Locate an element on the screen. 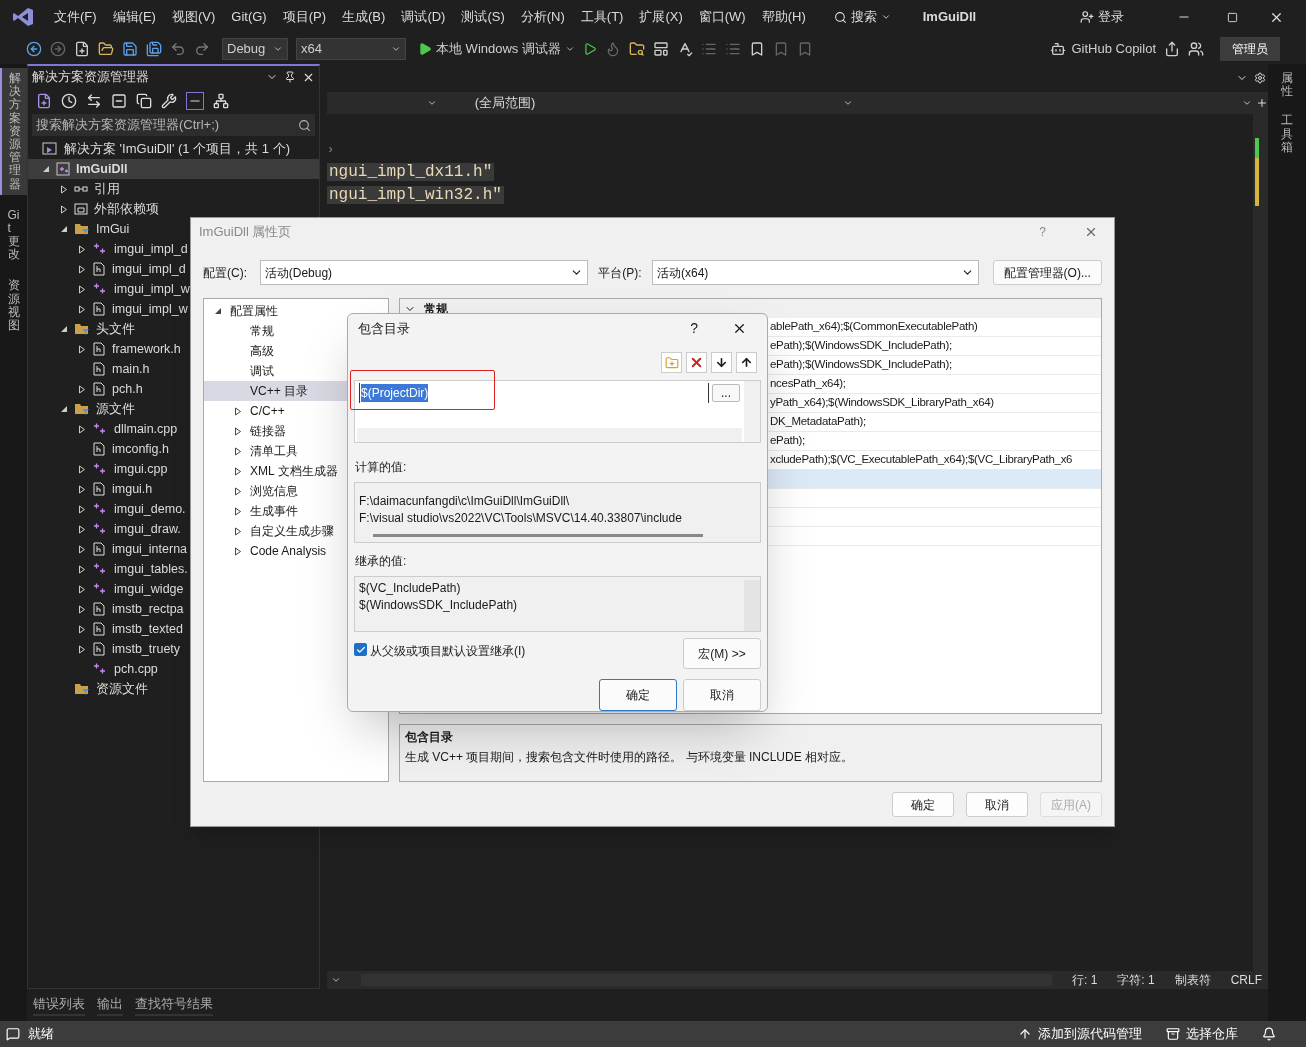 This screenshot has height=1047, width=1306. share-icon is located at coordinates (1172, 49).